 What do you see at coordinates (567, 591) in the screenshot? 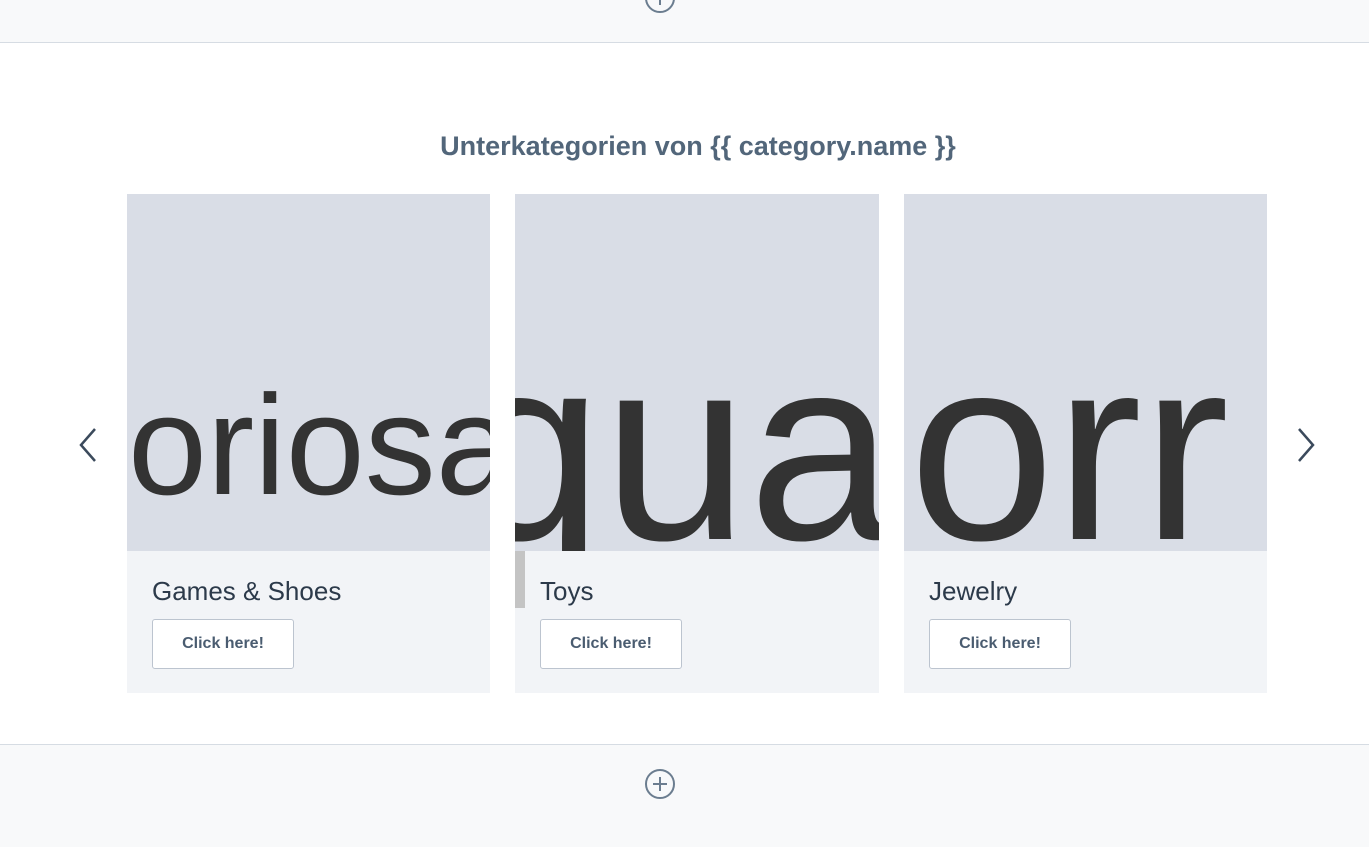
I see `card-title: Toys` at bounding box center [567, 591].